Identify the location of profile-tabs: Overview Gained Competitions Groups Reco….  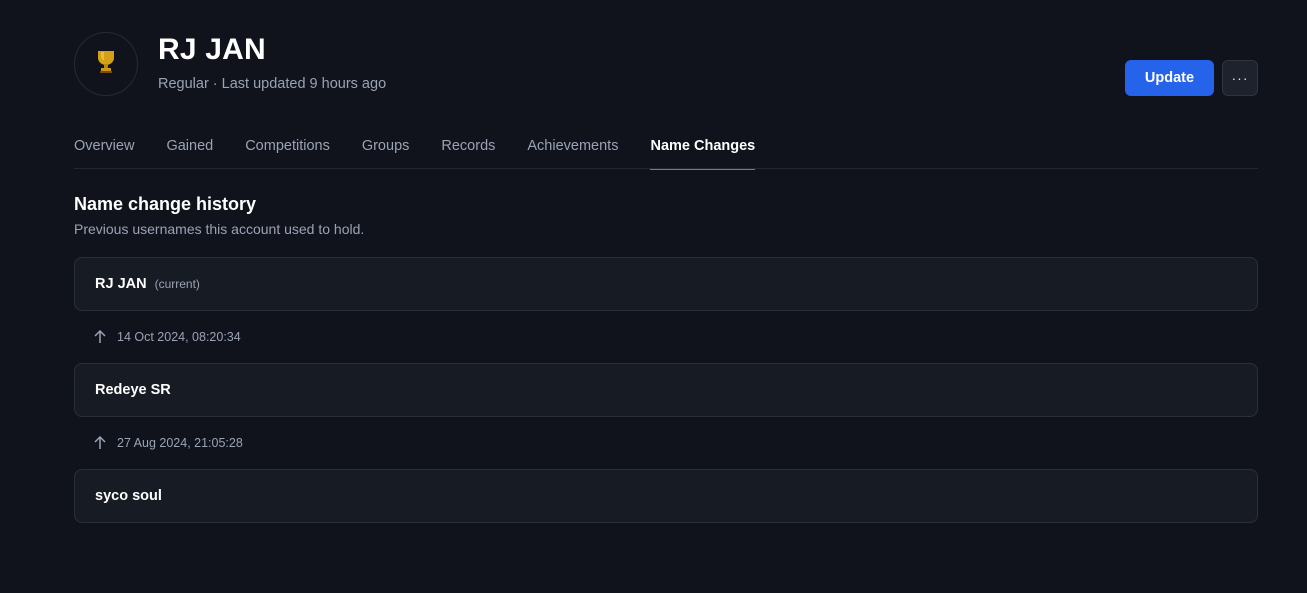
(666, 149).